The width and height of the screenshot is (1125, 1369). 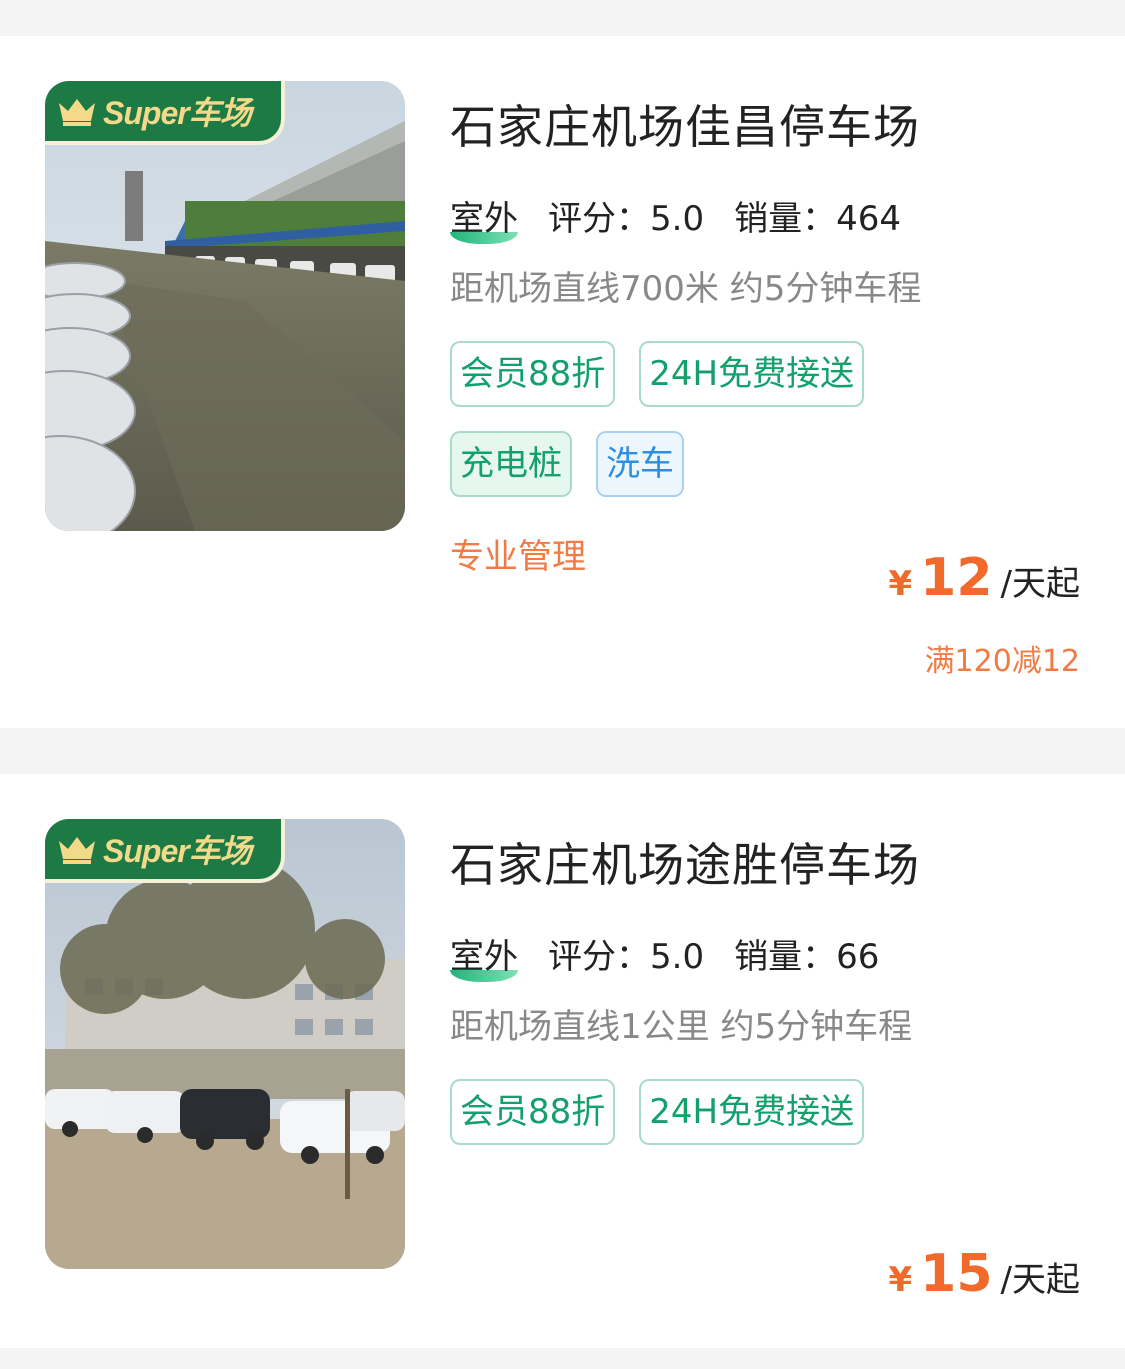 What do you see at coordinates (685, 124) in the screenshot?
I see `parking-lot-title: 石家庄机场佳昌停车场` at bounding box center [685, 124].